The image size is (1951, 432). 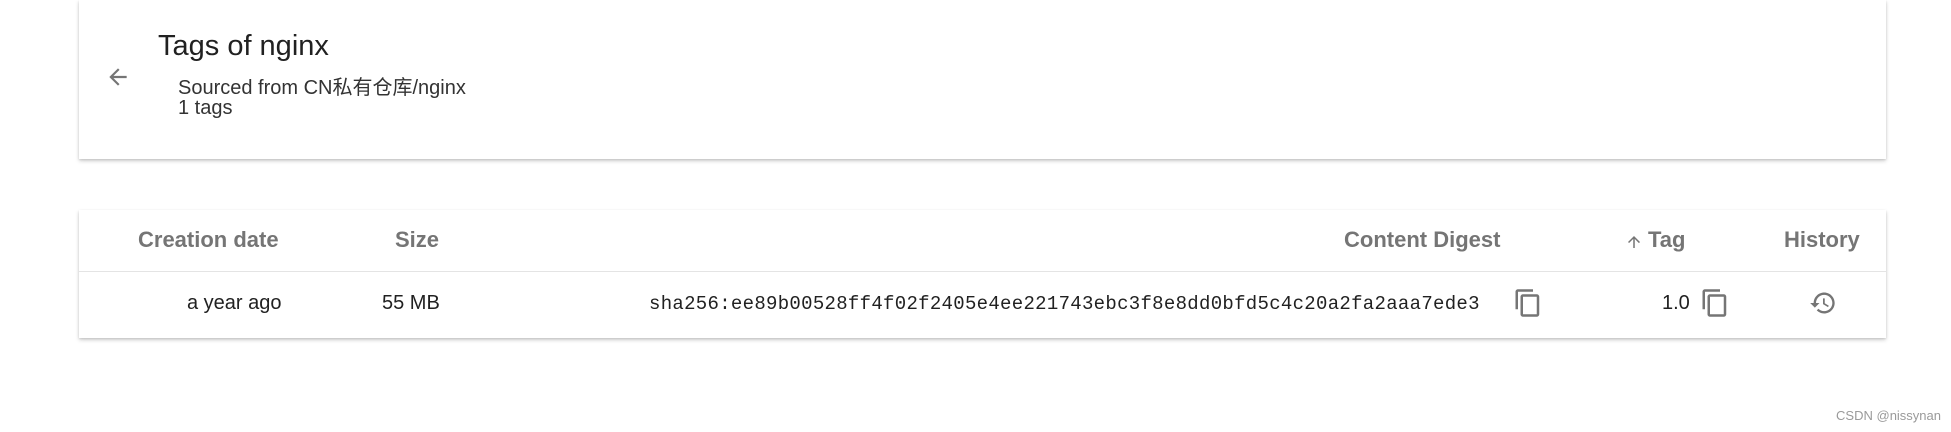 I want to click on copy-digest-button, so click(x=1528, y=303).